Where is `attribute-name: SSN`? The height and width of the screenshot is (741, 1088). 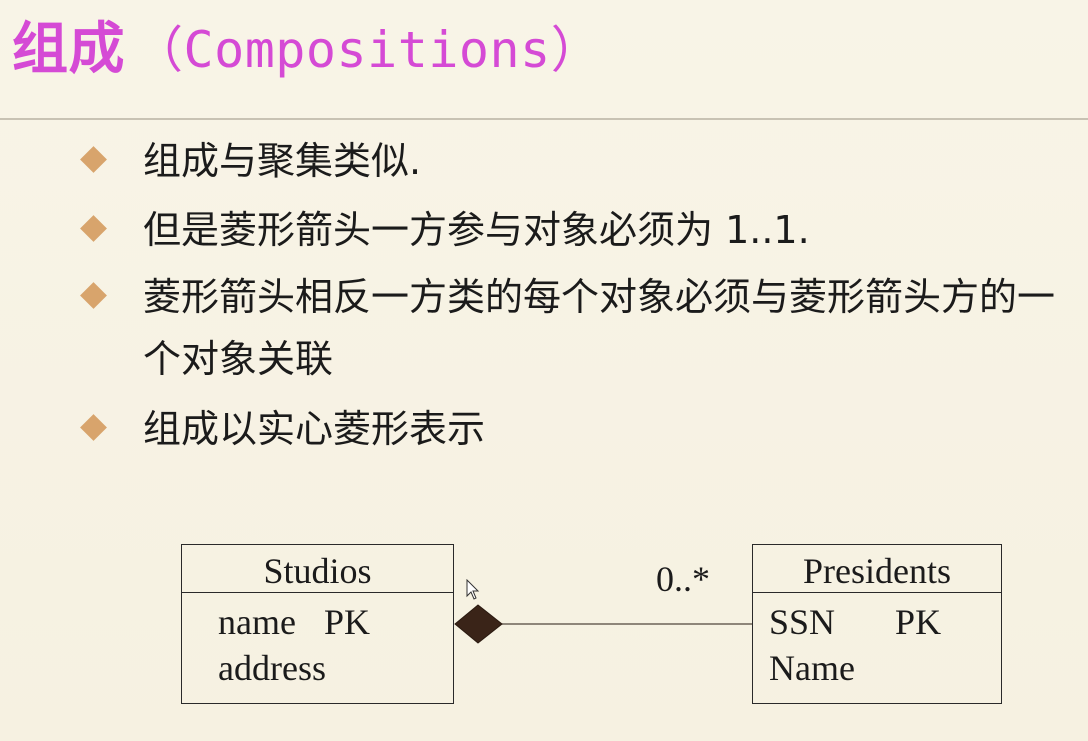 attribute-name: SSN is located at coordinates (802, 622).